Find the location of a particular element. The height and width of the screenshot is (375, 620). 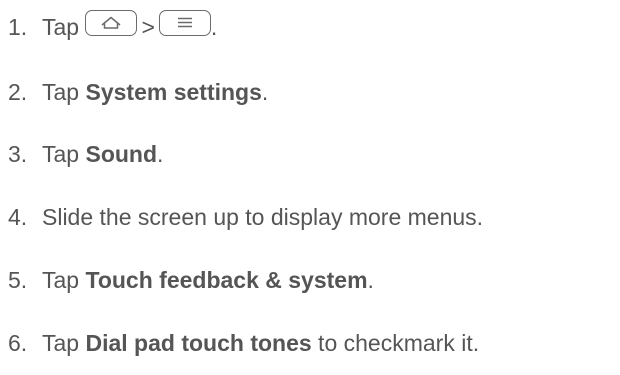

step-number: 5. is located at coordinates (18, 280).